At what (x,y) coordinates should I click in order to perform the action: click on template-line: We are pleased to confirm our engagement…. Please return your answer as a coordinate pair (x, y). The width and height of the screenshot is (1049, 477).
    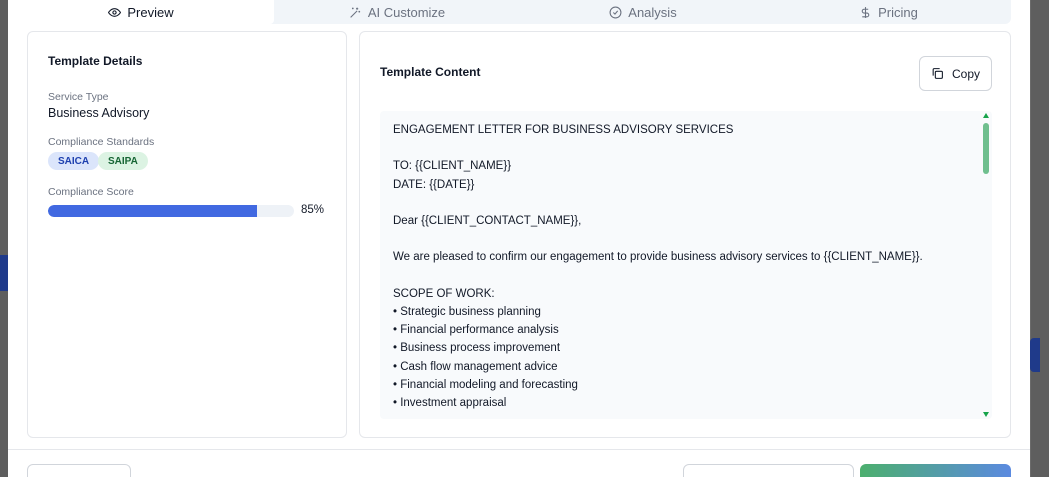
    Looking at the image, I should click on (658, 257).